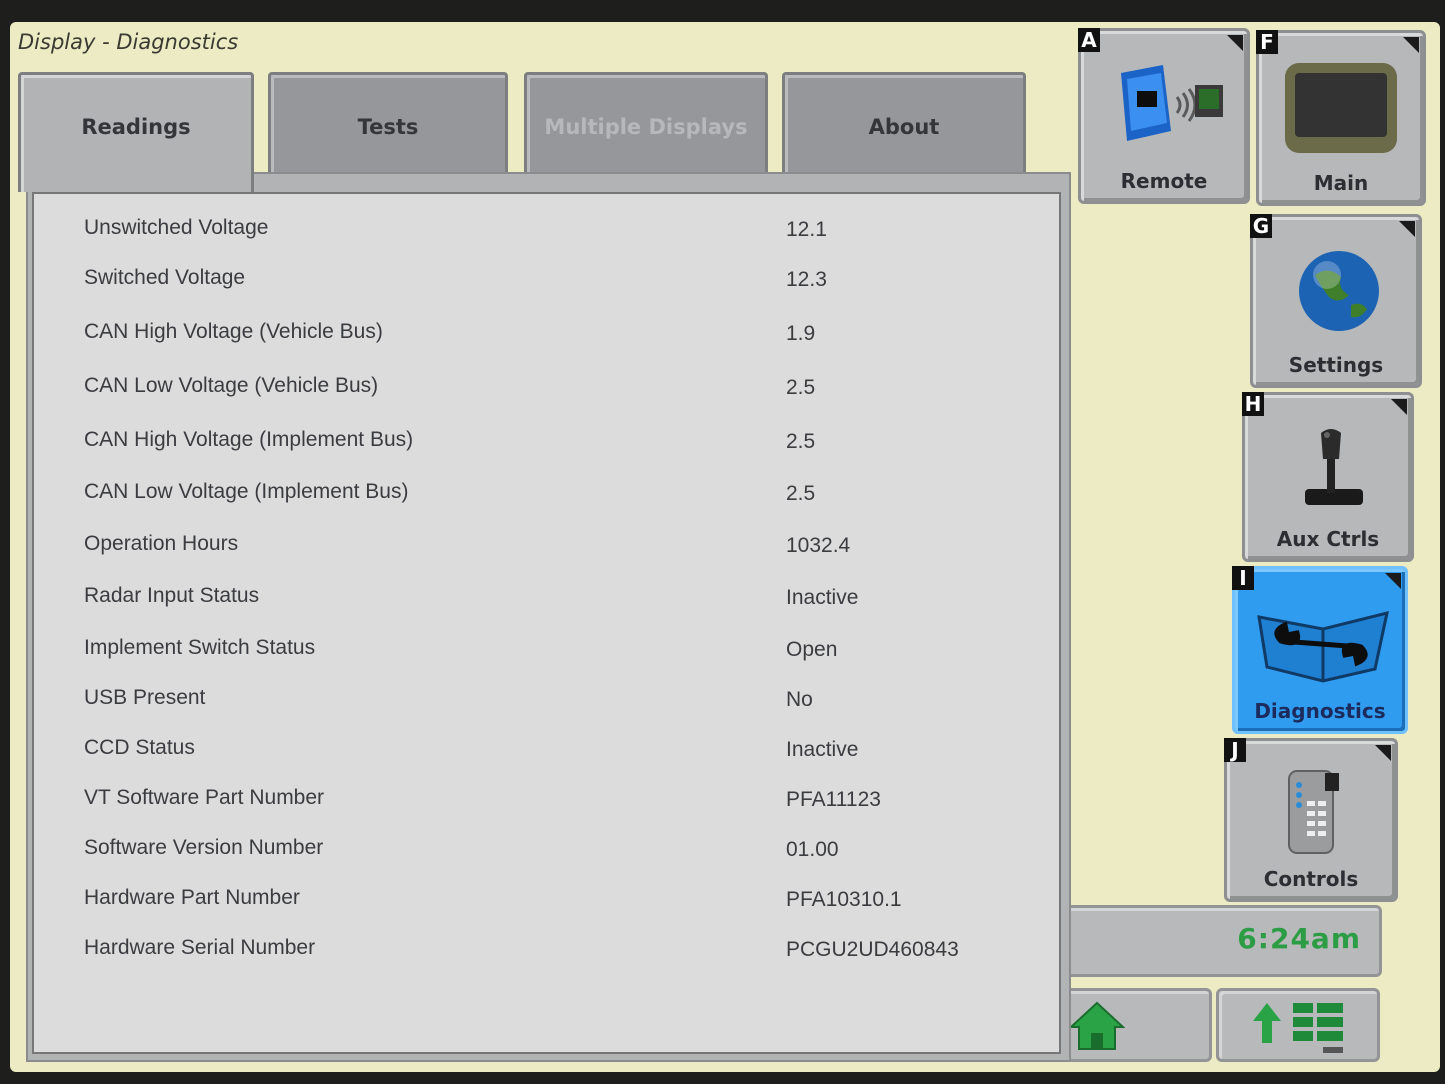  What do you see at coordinates (546, 651) in the screenshot?
I see `reading-row: Implement Switch Status Open` at bounding box center [546, 651].